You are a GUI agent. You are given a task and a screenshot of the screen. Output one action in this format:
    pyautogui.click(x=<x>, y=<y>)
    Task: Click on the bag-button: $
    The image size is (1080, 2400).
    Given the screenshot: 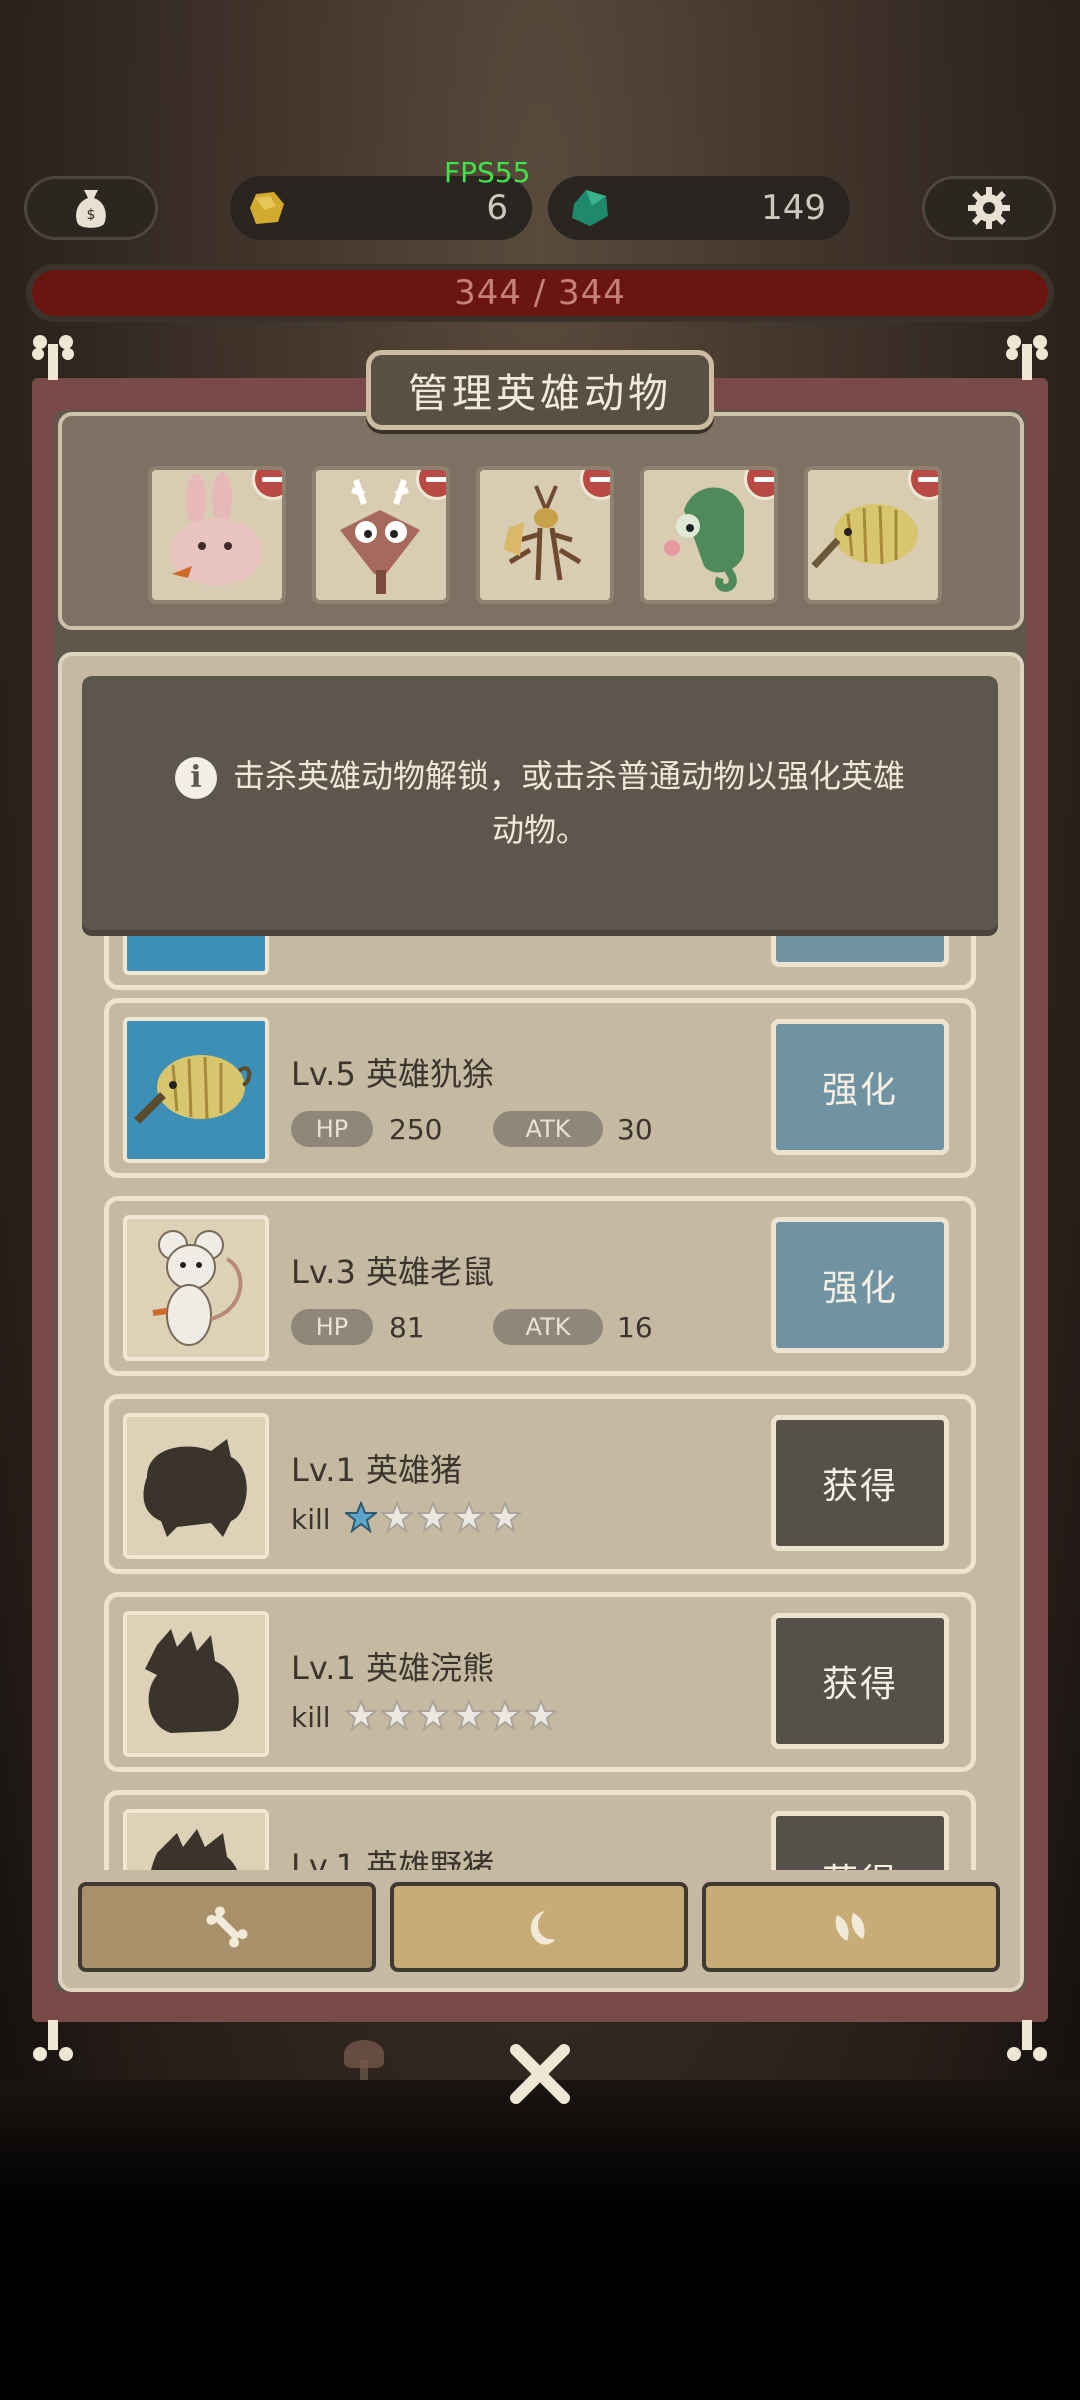 What is the action you would take?
    pyautogui.click(x=91, y=208)
    